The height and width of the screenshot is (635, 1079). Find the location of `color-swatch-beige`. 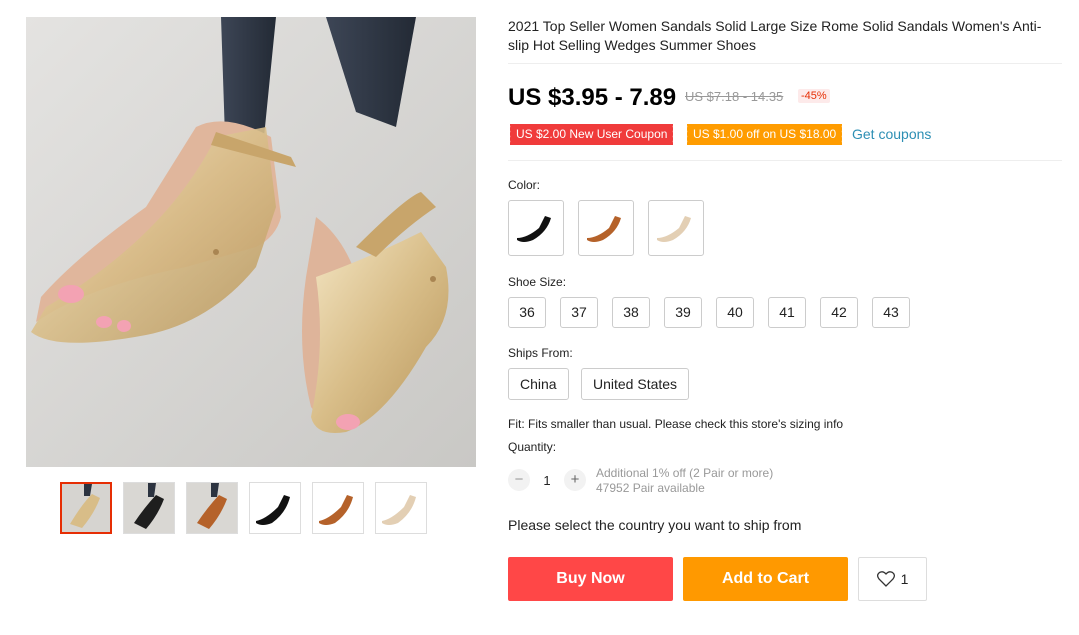

color-swatch-beige is located at coordinates (676, 228).